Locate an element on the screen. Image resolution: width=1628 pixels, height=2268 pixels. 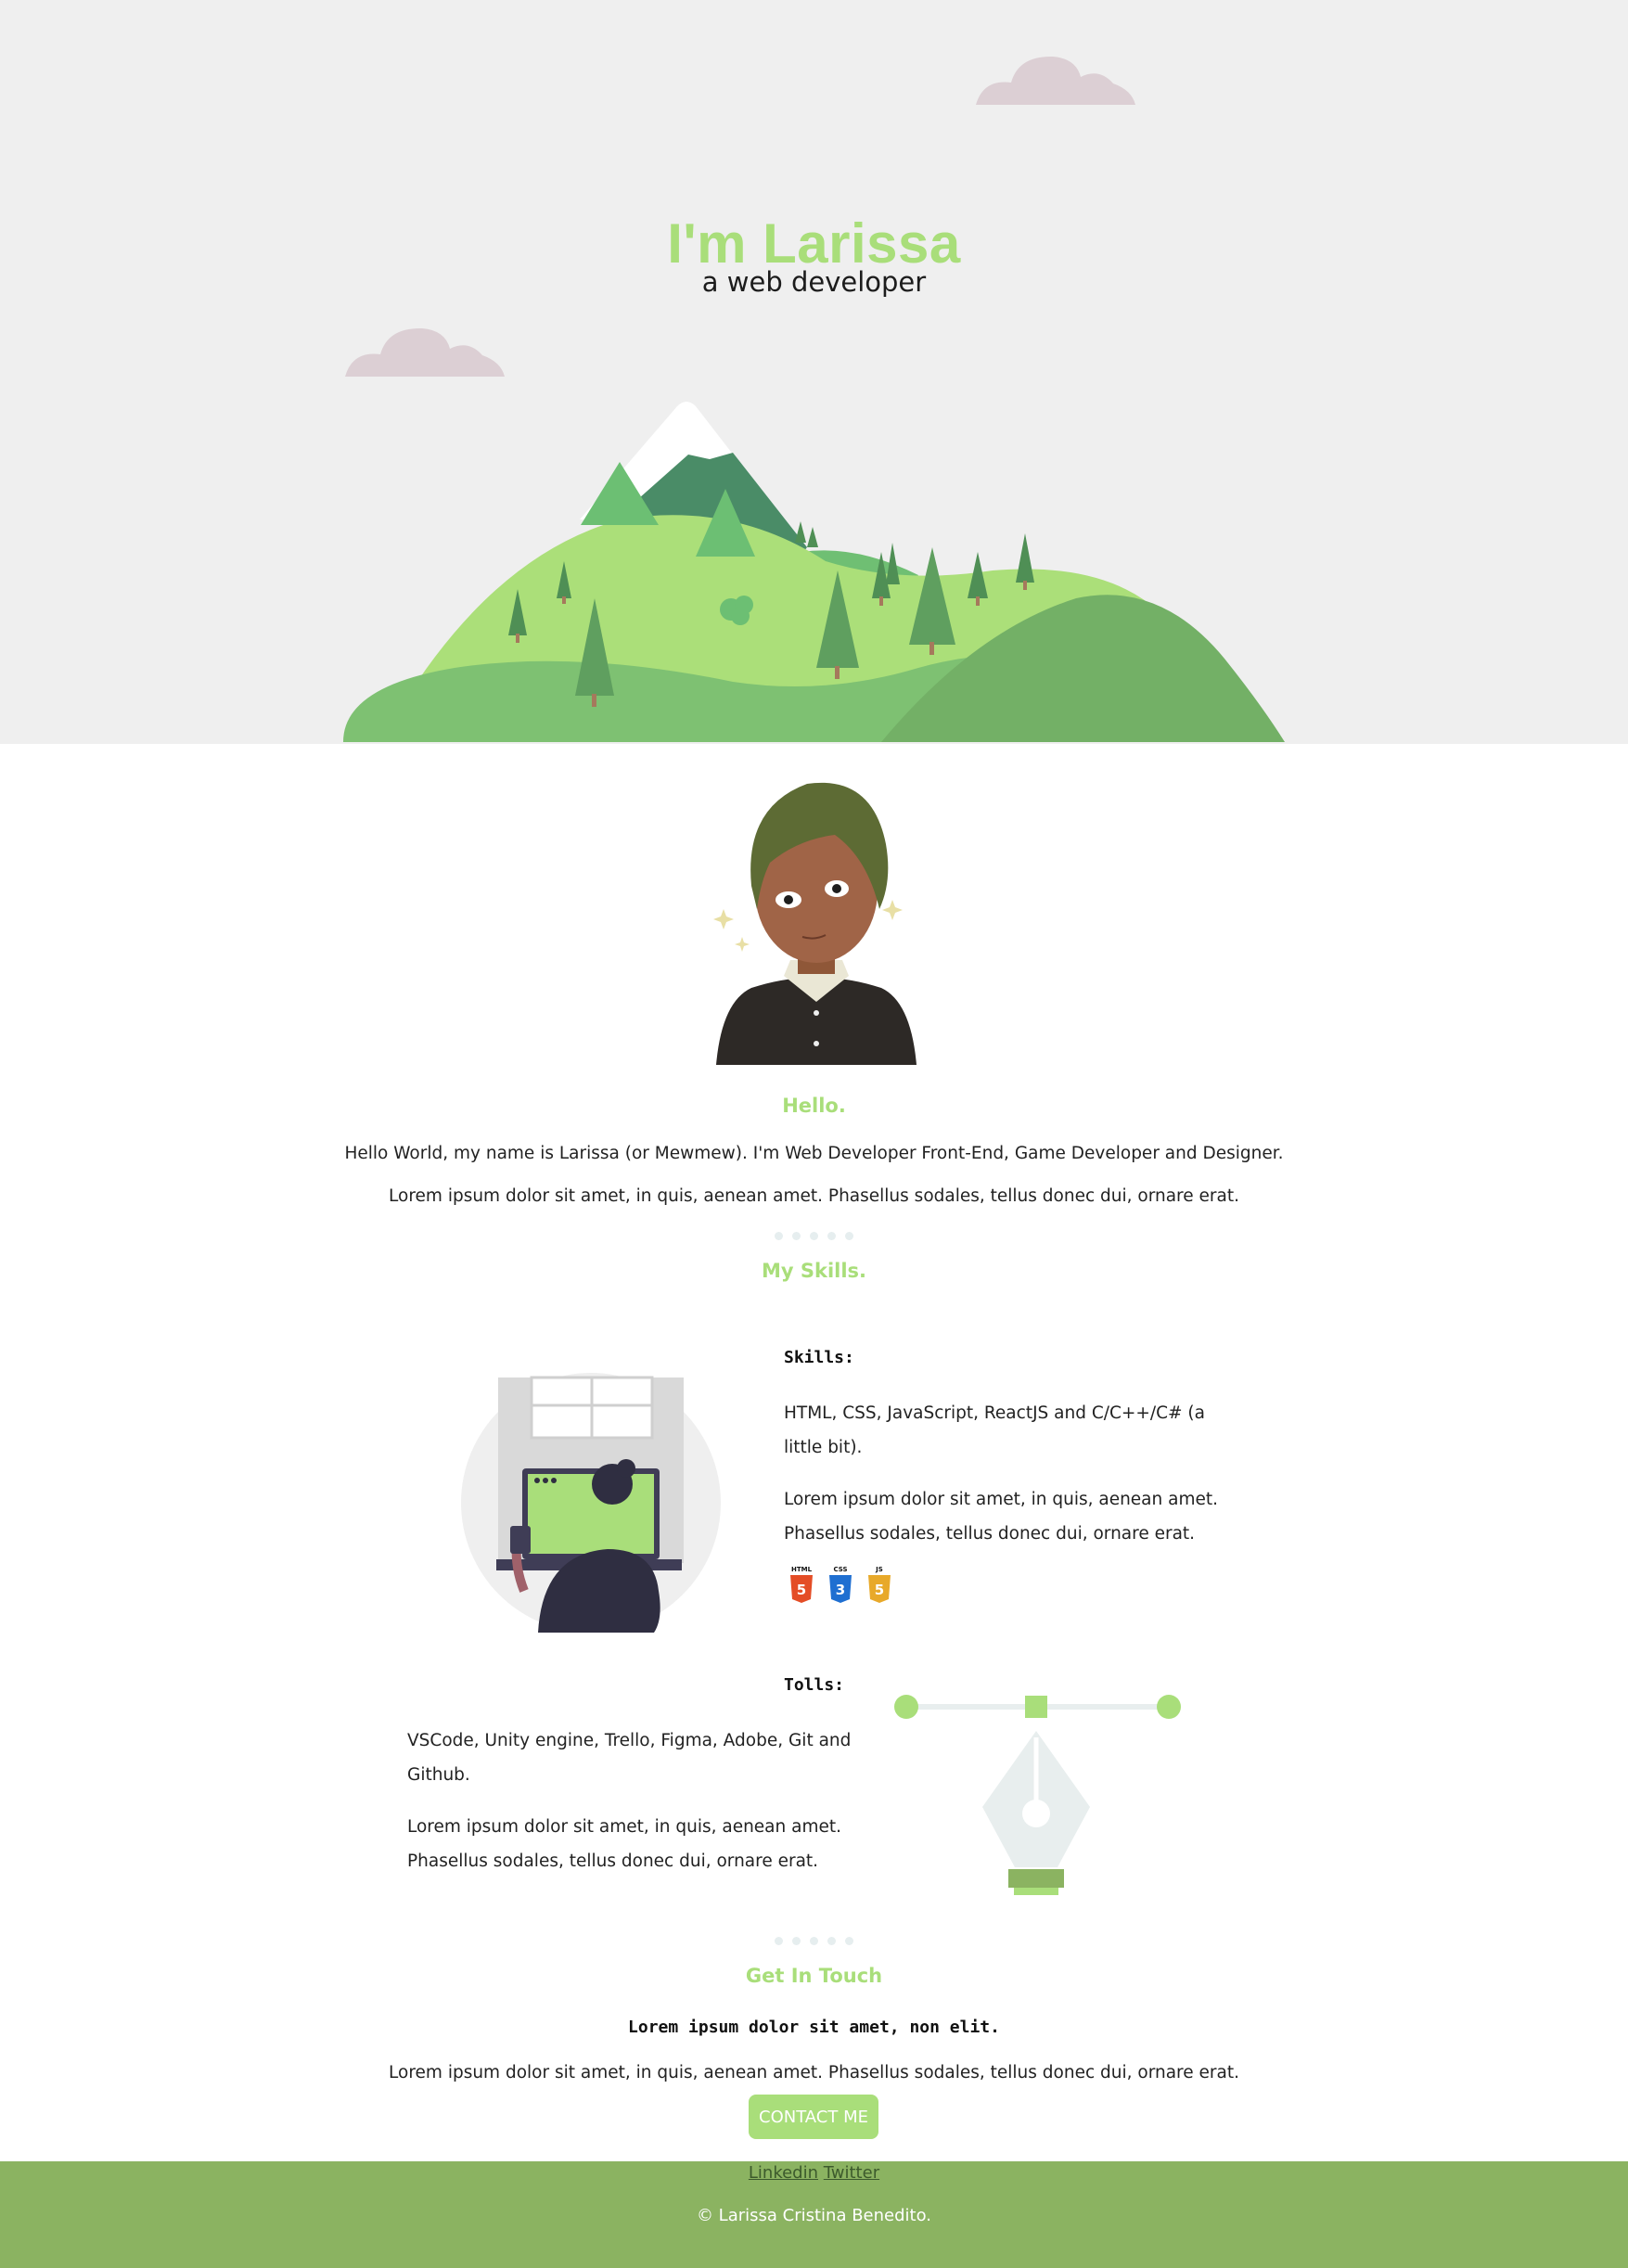
html5-digit: 5 is located at coordinates (801, 1590).